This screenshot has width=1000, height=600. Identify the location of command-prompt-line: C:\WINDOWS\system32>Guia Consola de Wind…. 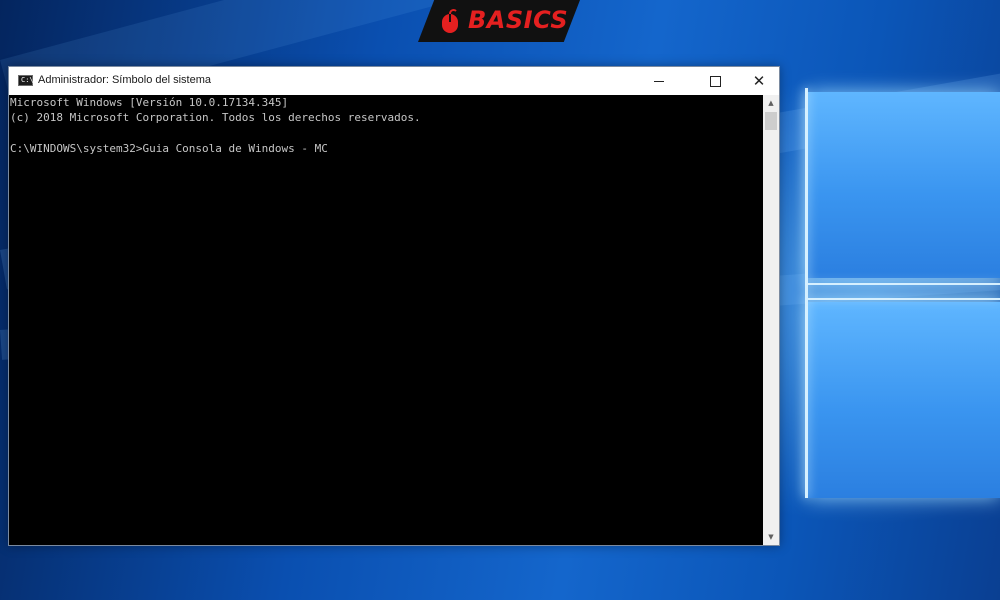
(169, 149).